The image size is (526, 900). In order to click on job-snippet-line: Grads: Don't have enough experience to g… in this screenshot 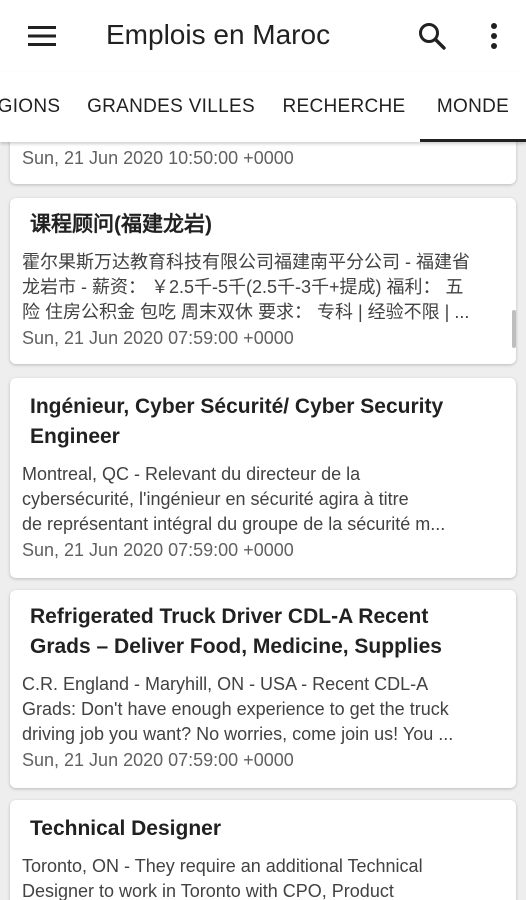, I will do `click(235, 709)`.